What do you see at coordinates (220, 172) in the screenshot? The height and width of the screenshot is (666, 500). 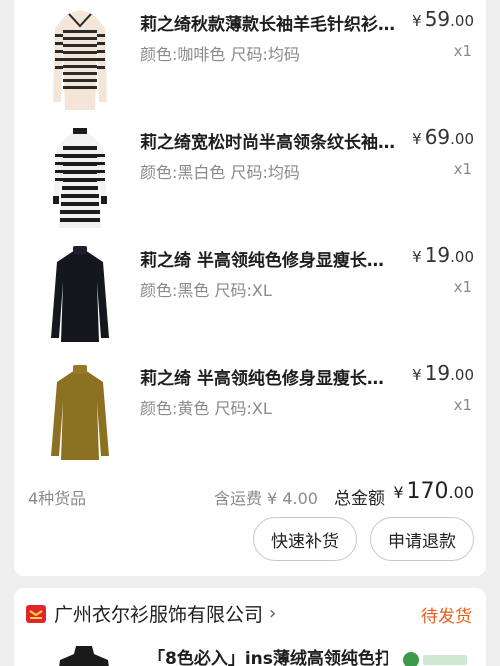 I see `item-attributes: 颜色:黑白色 尺码:均码` at bounding box center [220, 172].